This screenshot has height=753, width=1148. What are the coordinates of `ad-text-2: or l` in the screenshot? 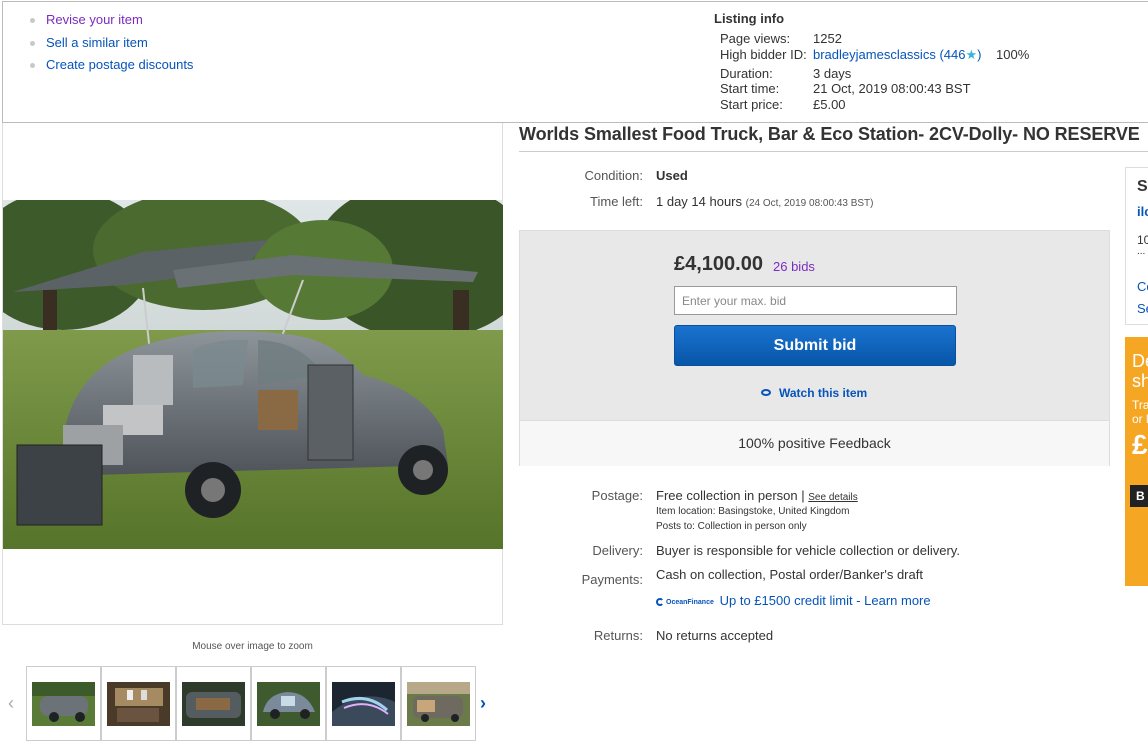 It's located at (1140, 419).